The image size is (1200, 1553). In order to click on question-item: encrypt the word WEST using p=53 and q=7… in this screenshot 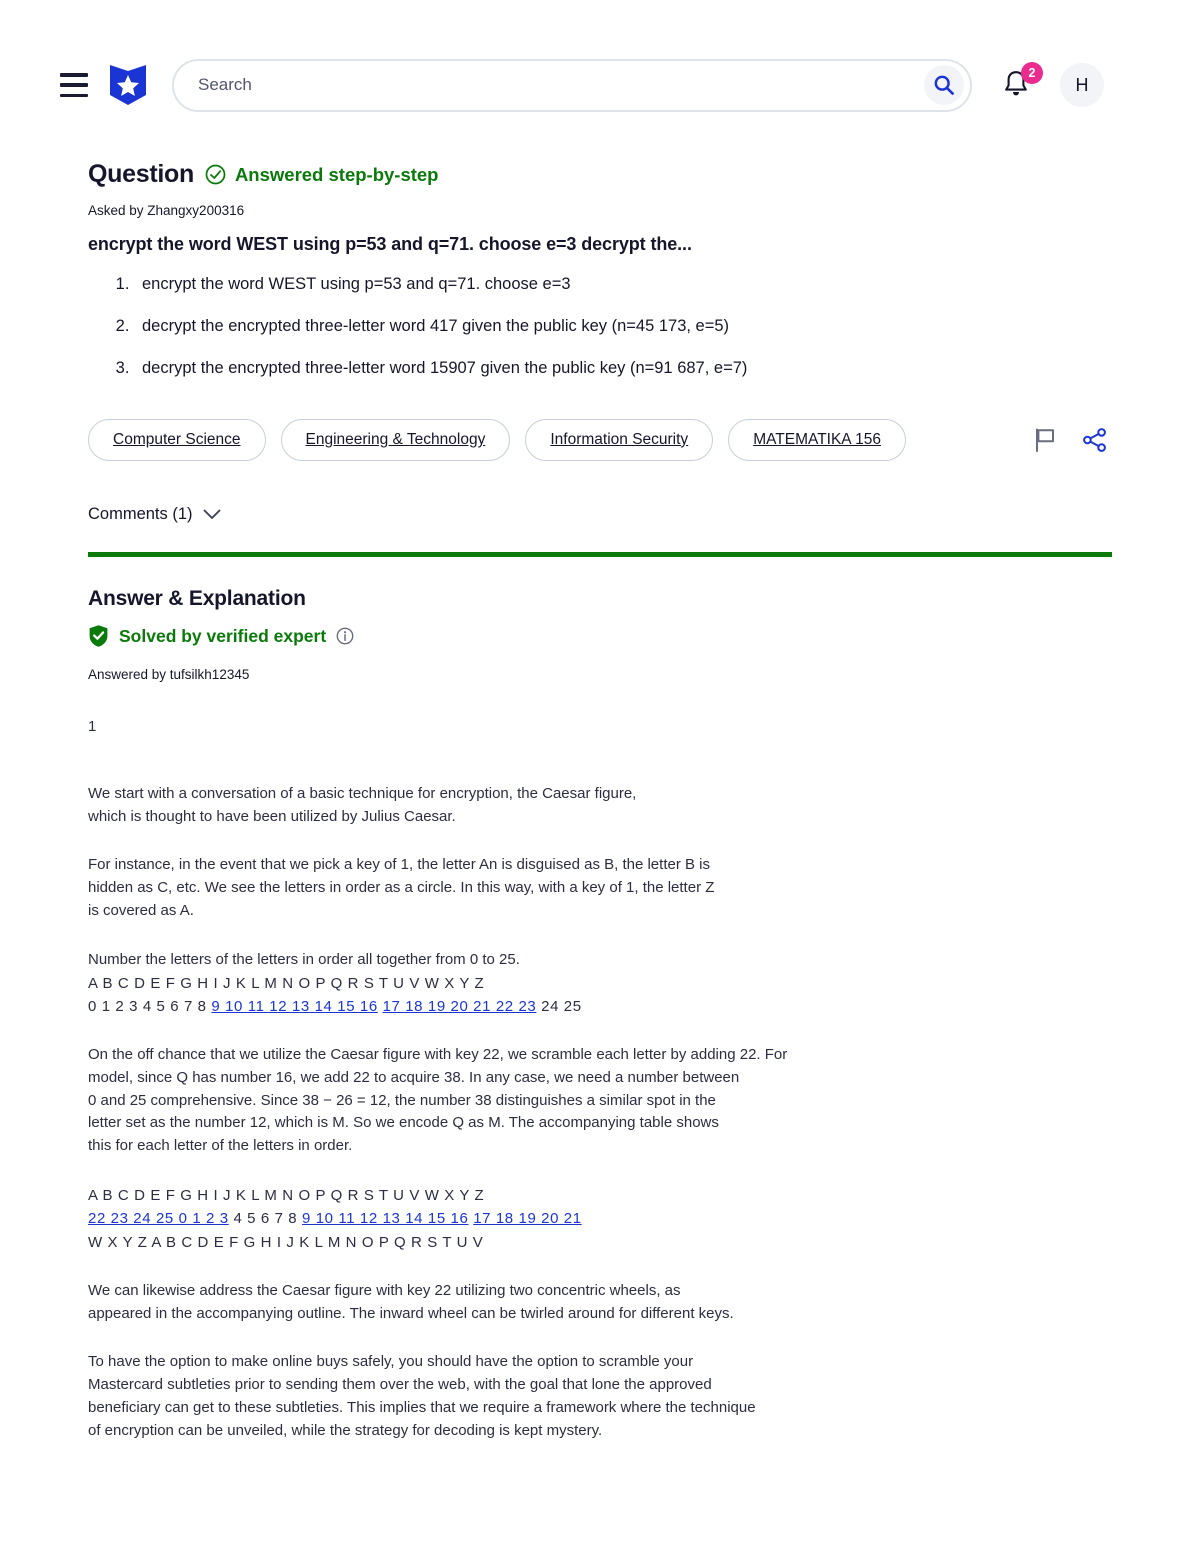, I will do `click(623, 285)`.